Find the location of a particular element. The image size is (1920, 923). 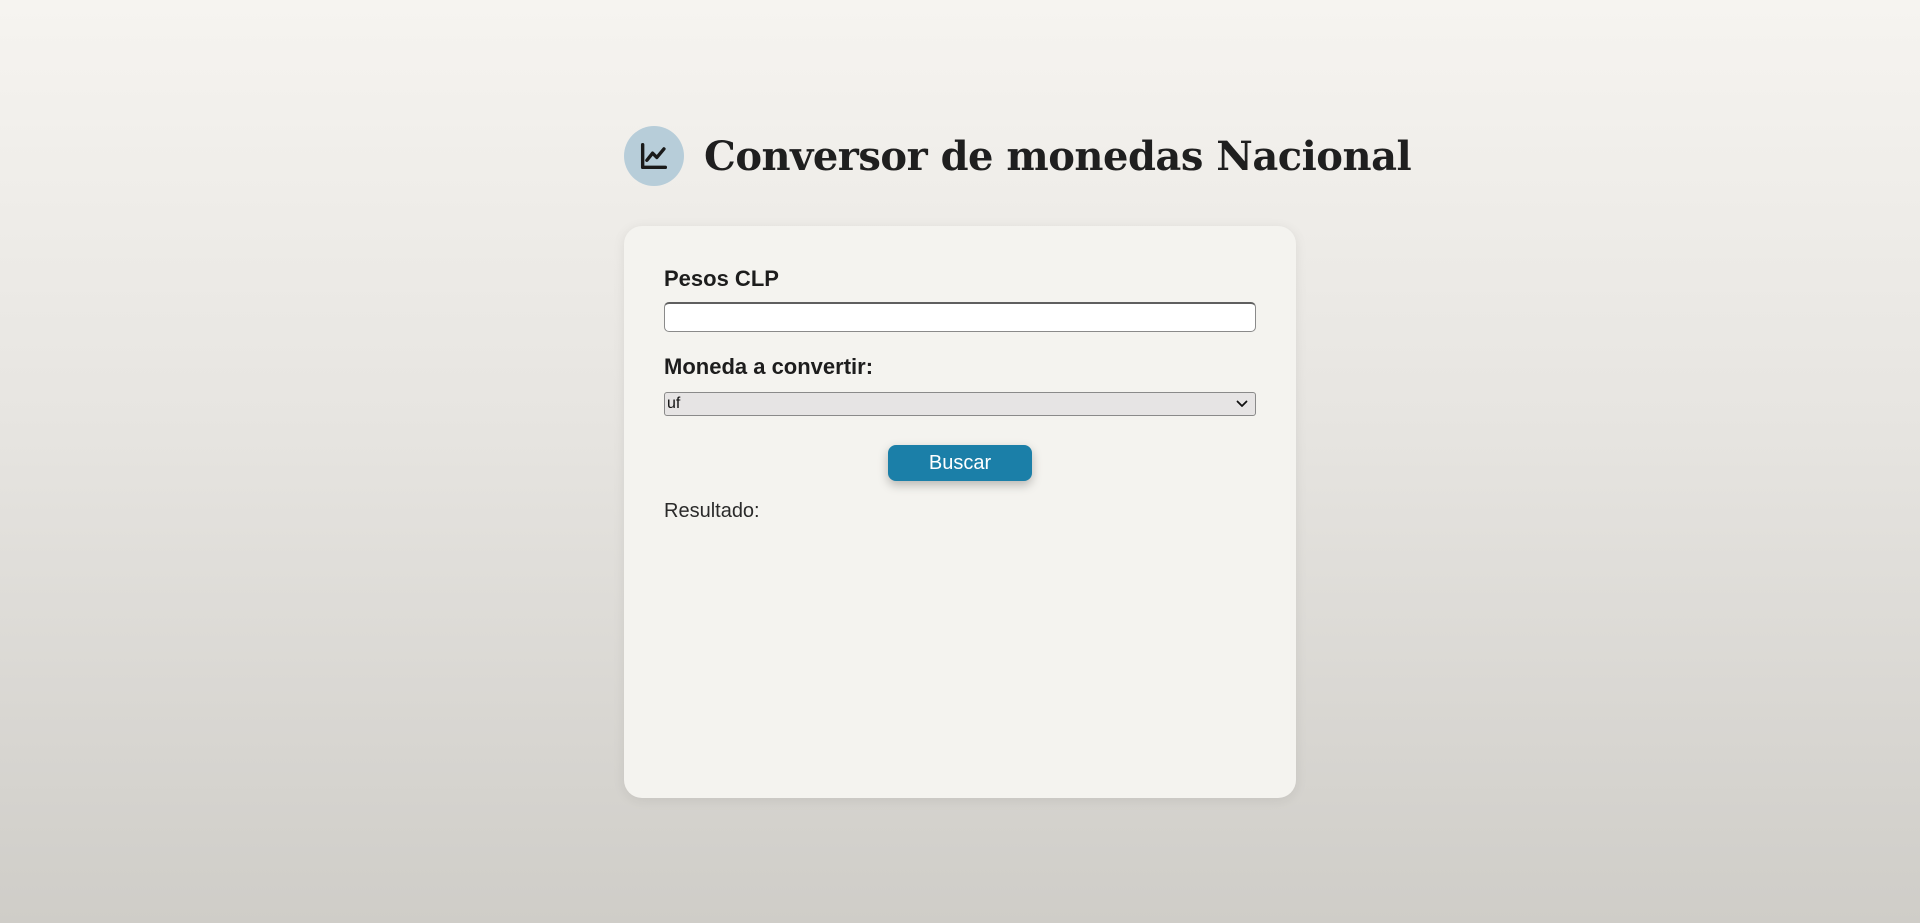

currency-selected-value: uf is located at coordinates (674, 403).